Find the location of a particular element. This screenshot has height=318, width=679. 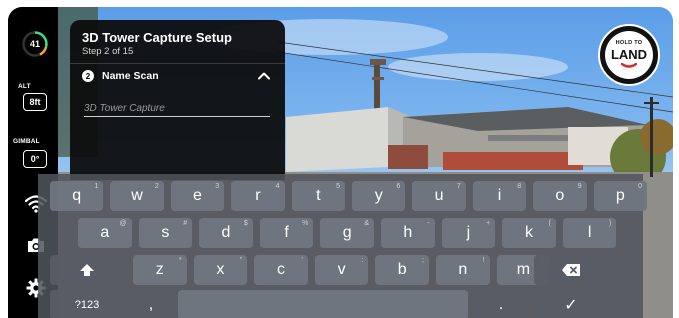

space-key is located at coordinates (323, 304).